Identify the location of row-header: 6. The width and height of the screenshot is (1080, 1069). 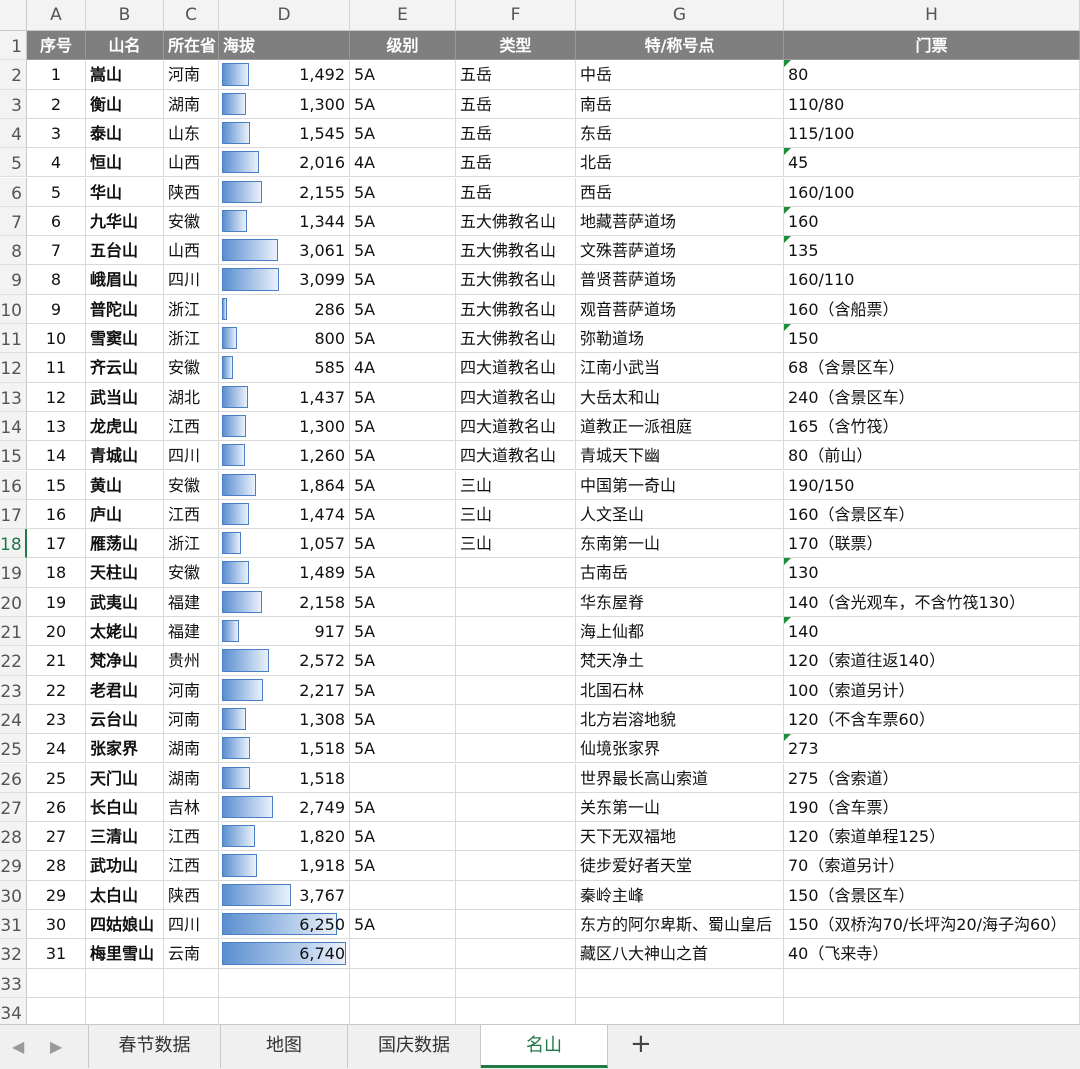
(13, 192).